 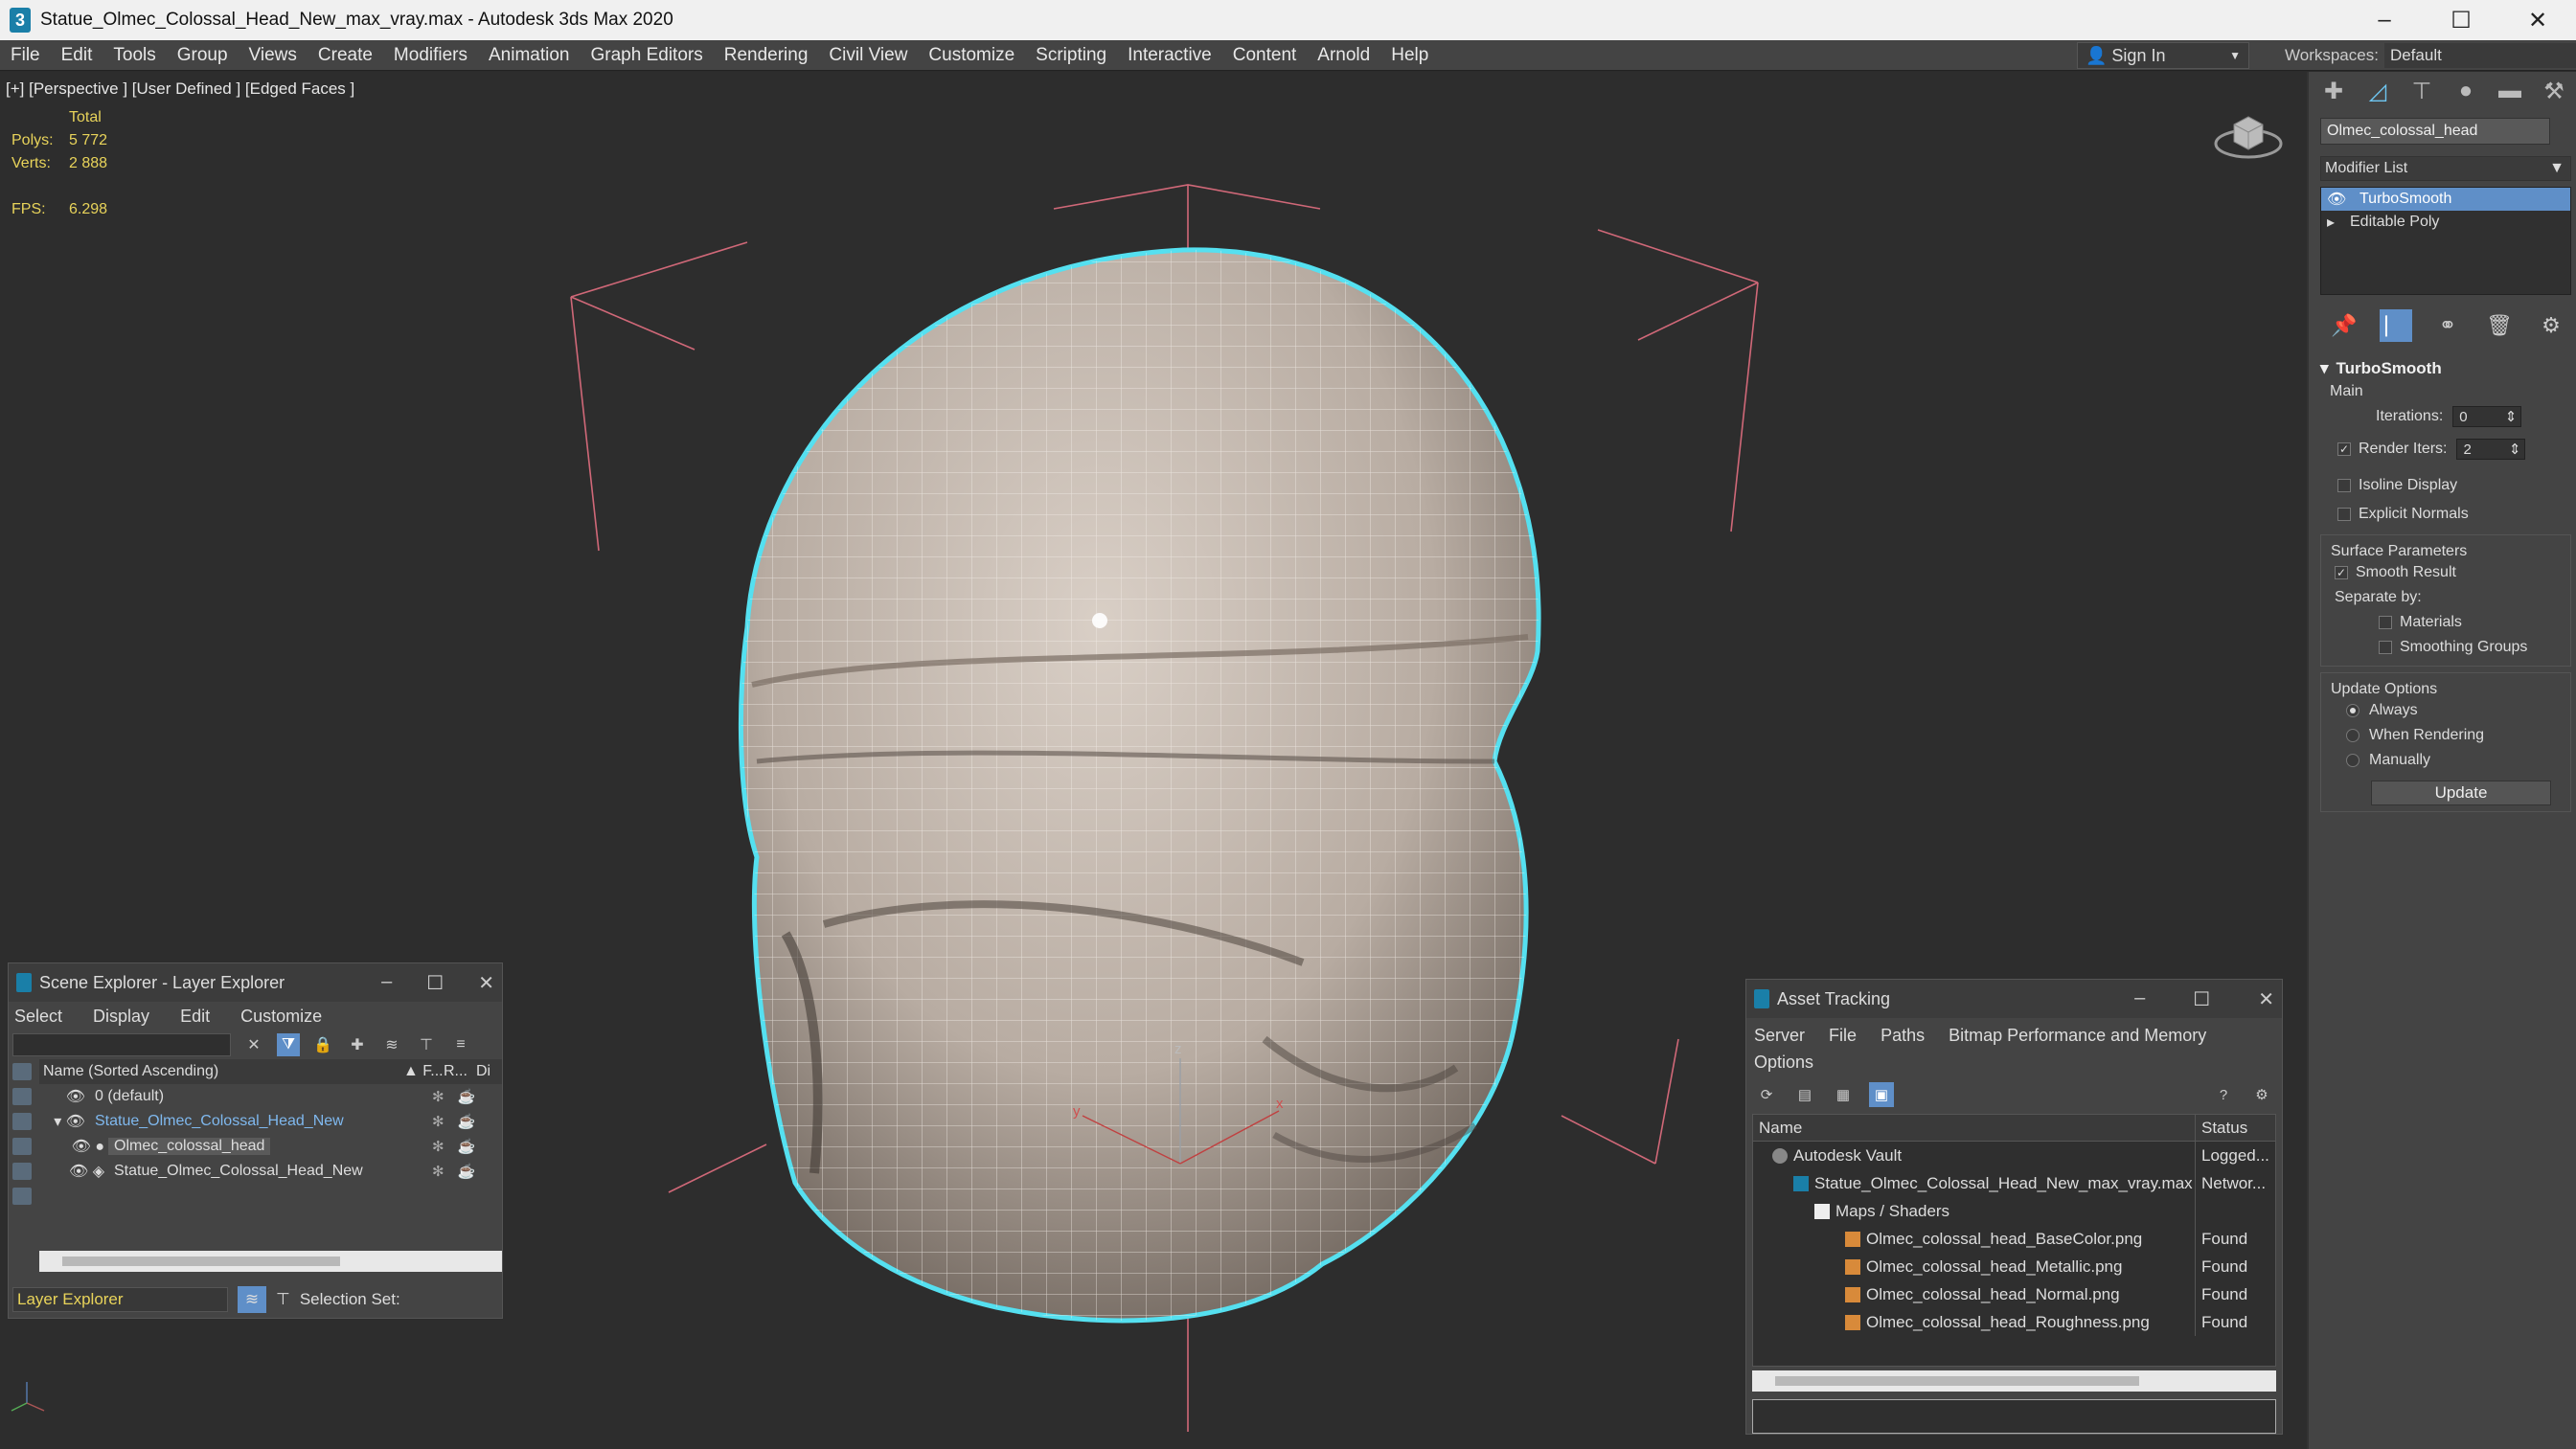 What do you see at coordinates (391, 1044) in the screenshot?
I see `layers-icon: ≋` at bounding box center [391, 1044].